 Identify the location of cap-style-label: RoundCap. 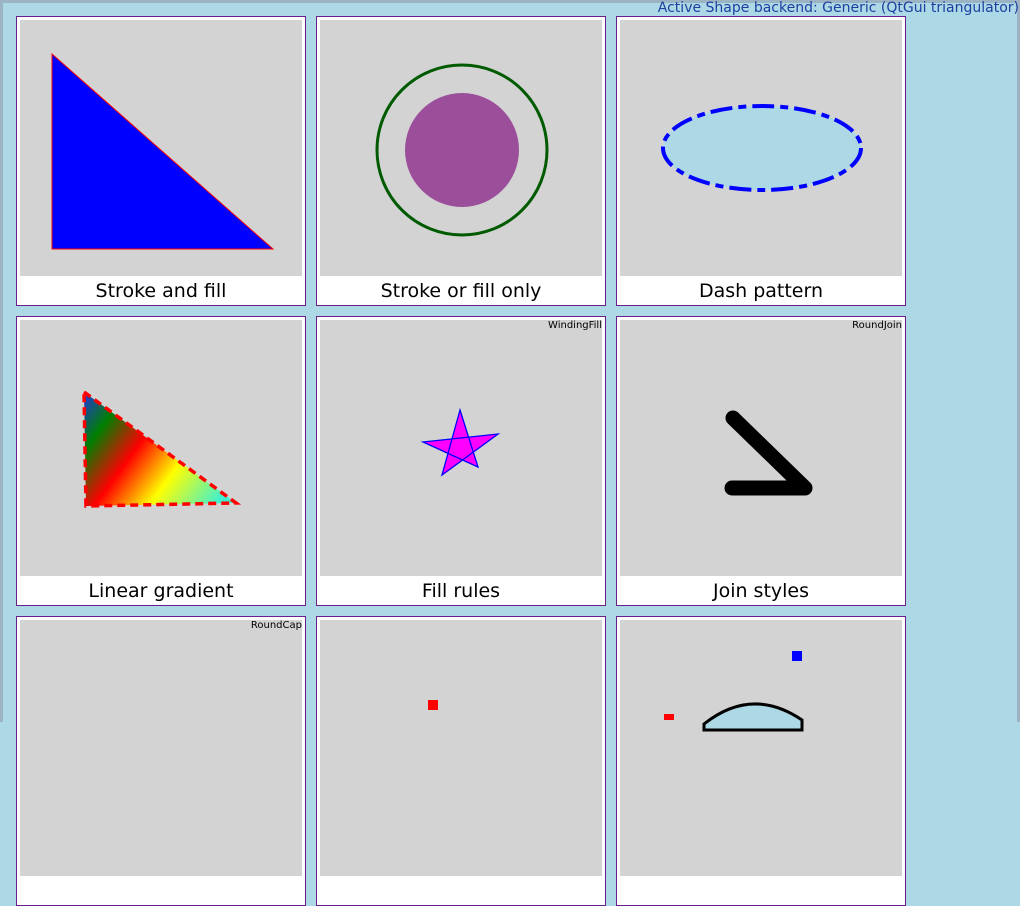
(276, 625).